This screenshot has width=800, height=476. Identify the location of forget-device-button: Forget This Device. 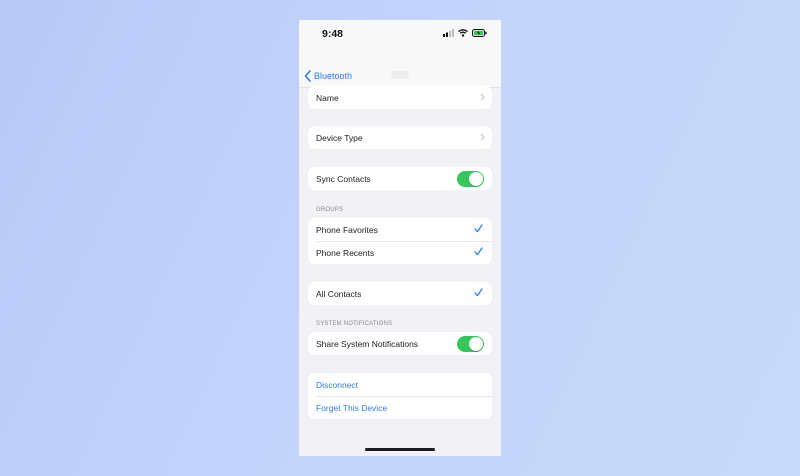
(400, 407).